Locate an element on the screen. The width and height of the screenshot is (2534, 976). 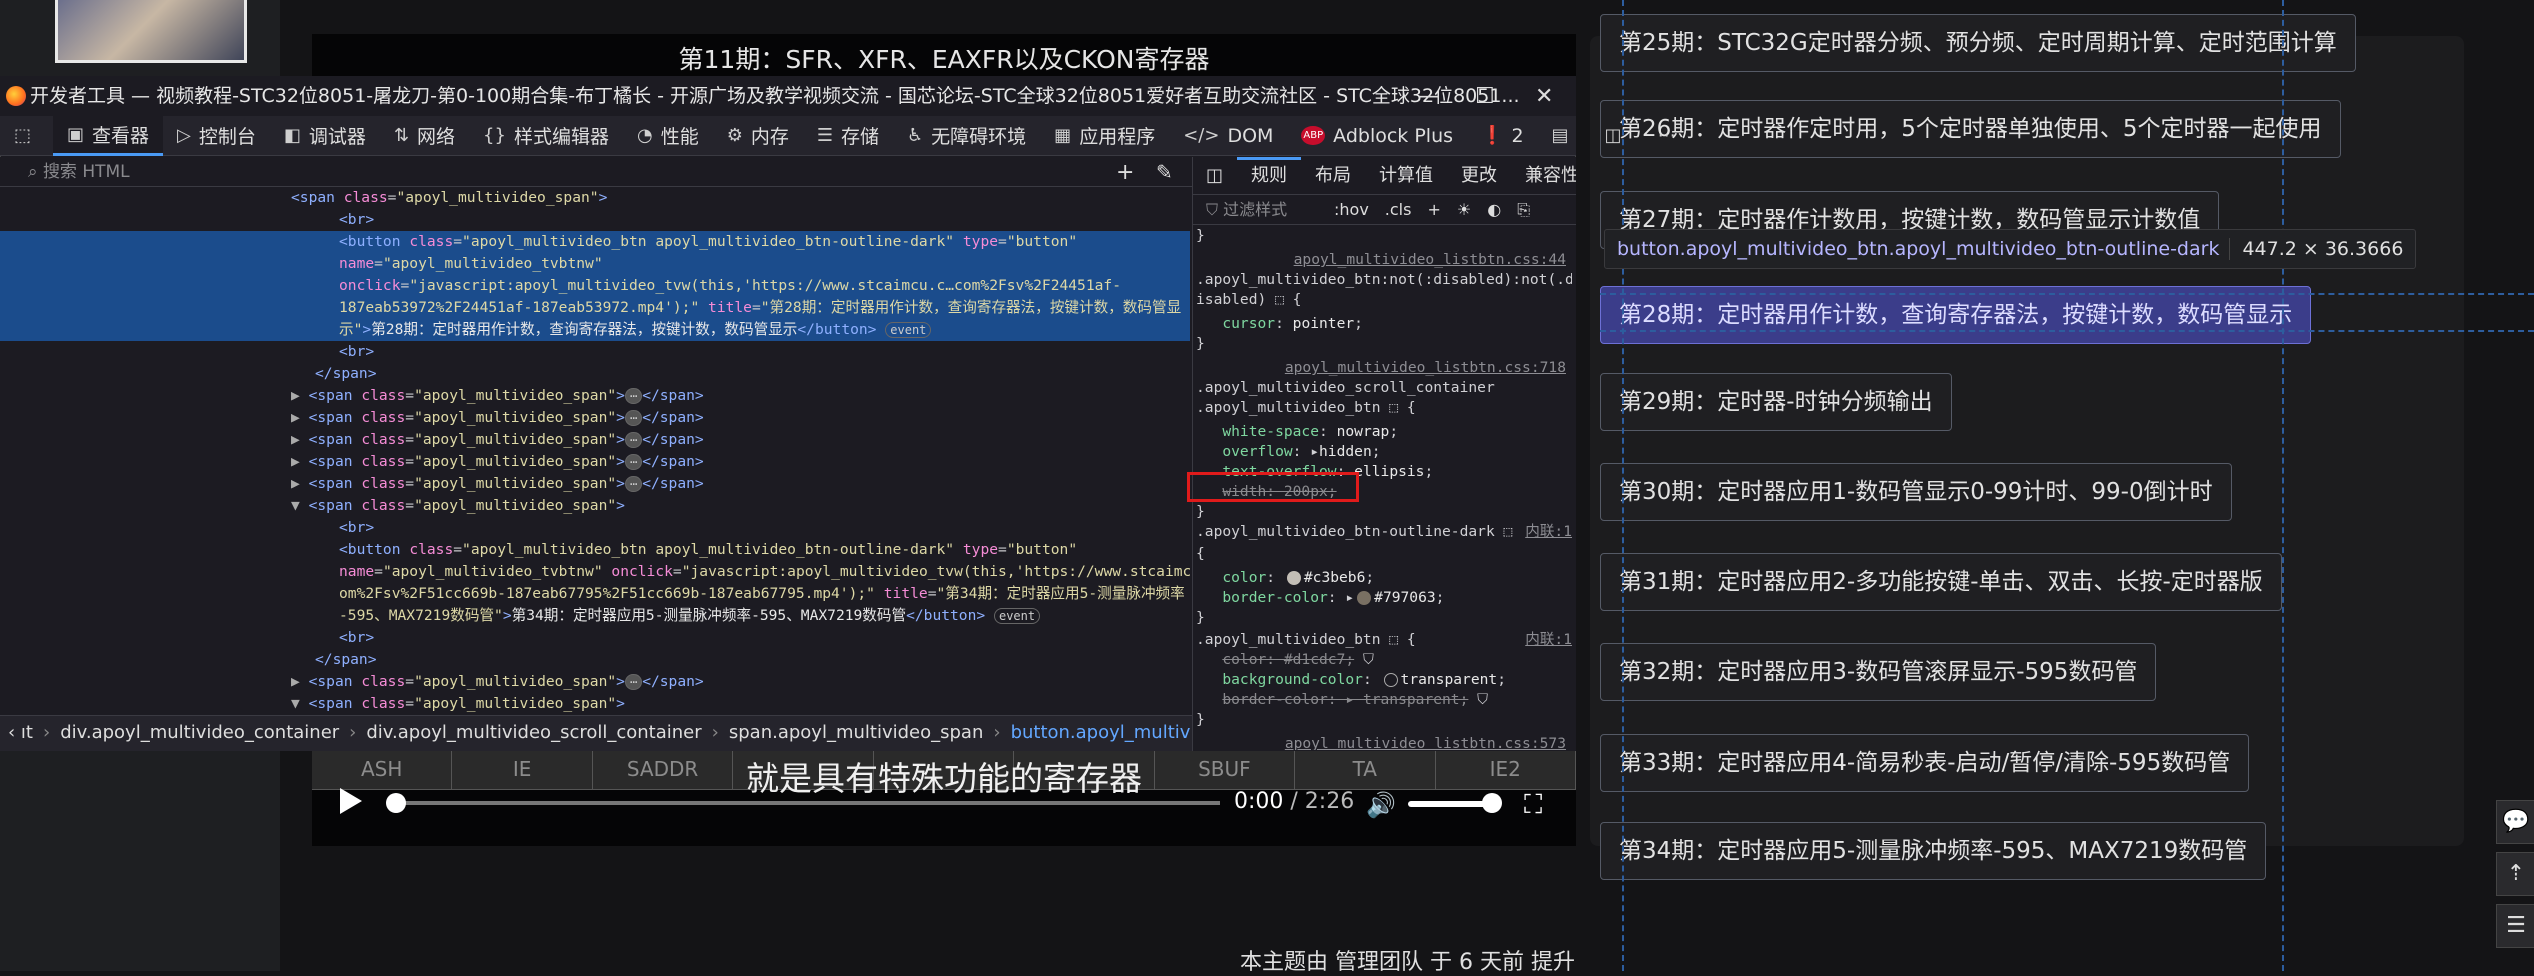
episode-button: 第29期：定时器-时钟分频输出 is located at coordinates (1776, 402).